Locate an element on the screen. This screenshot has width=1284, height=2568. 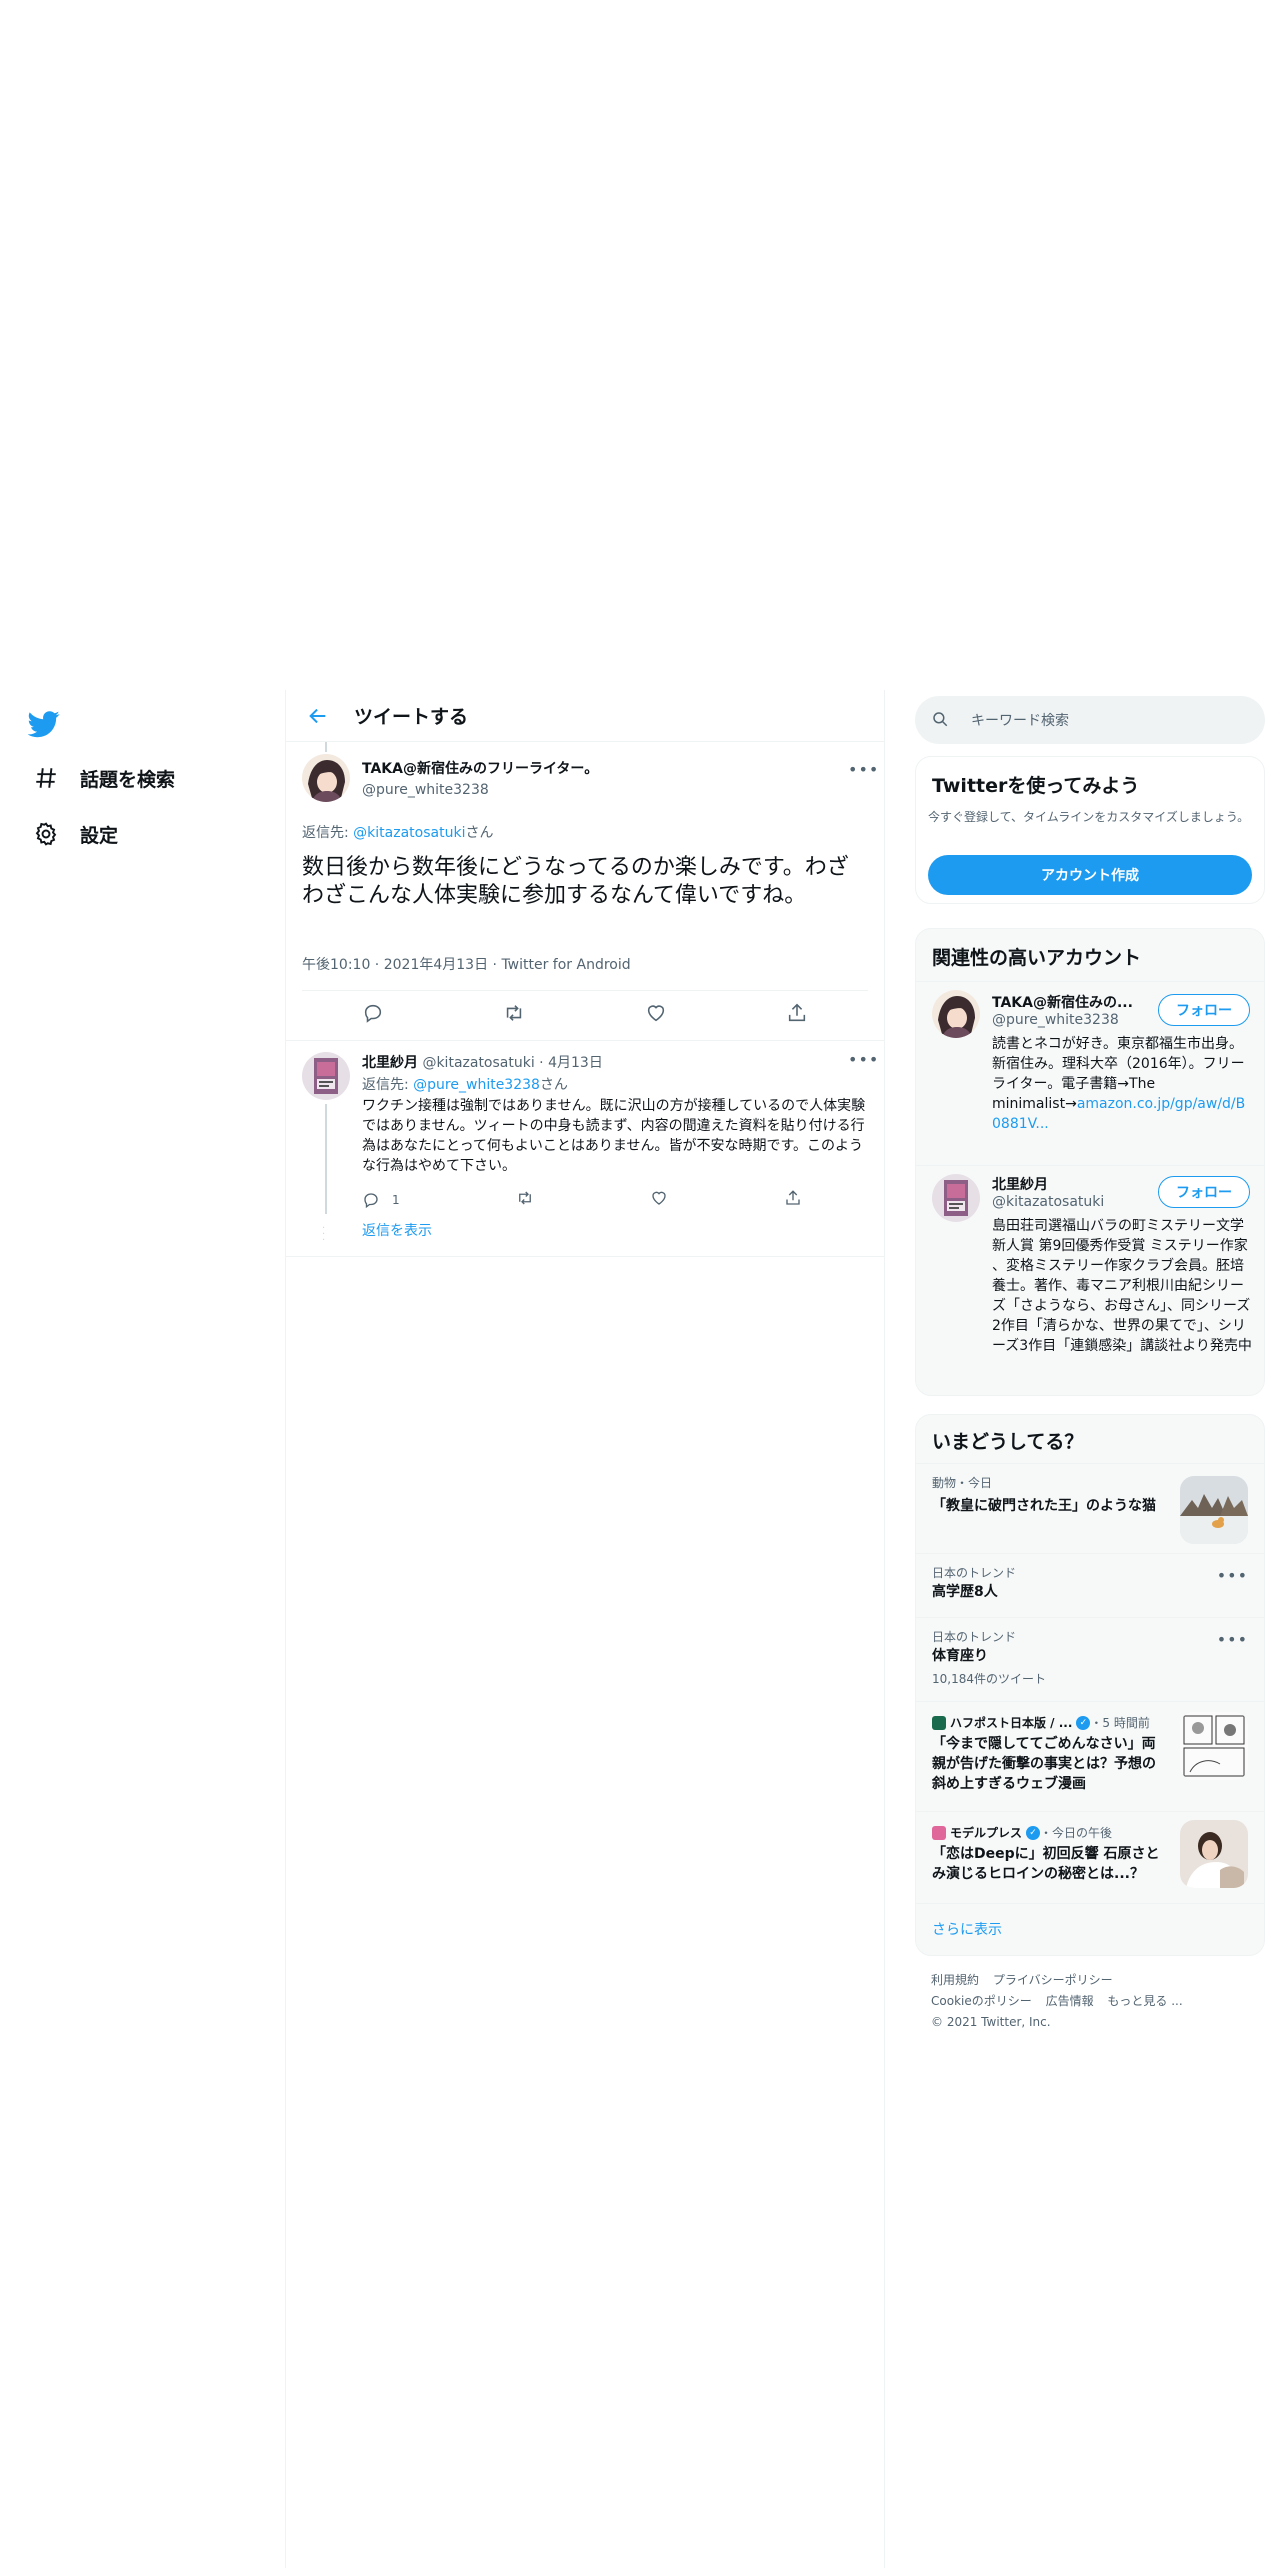
copyright: © 2021 Twitter, Inc. is located at coordinates (991, 2022).